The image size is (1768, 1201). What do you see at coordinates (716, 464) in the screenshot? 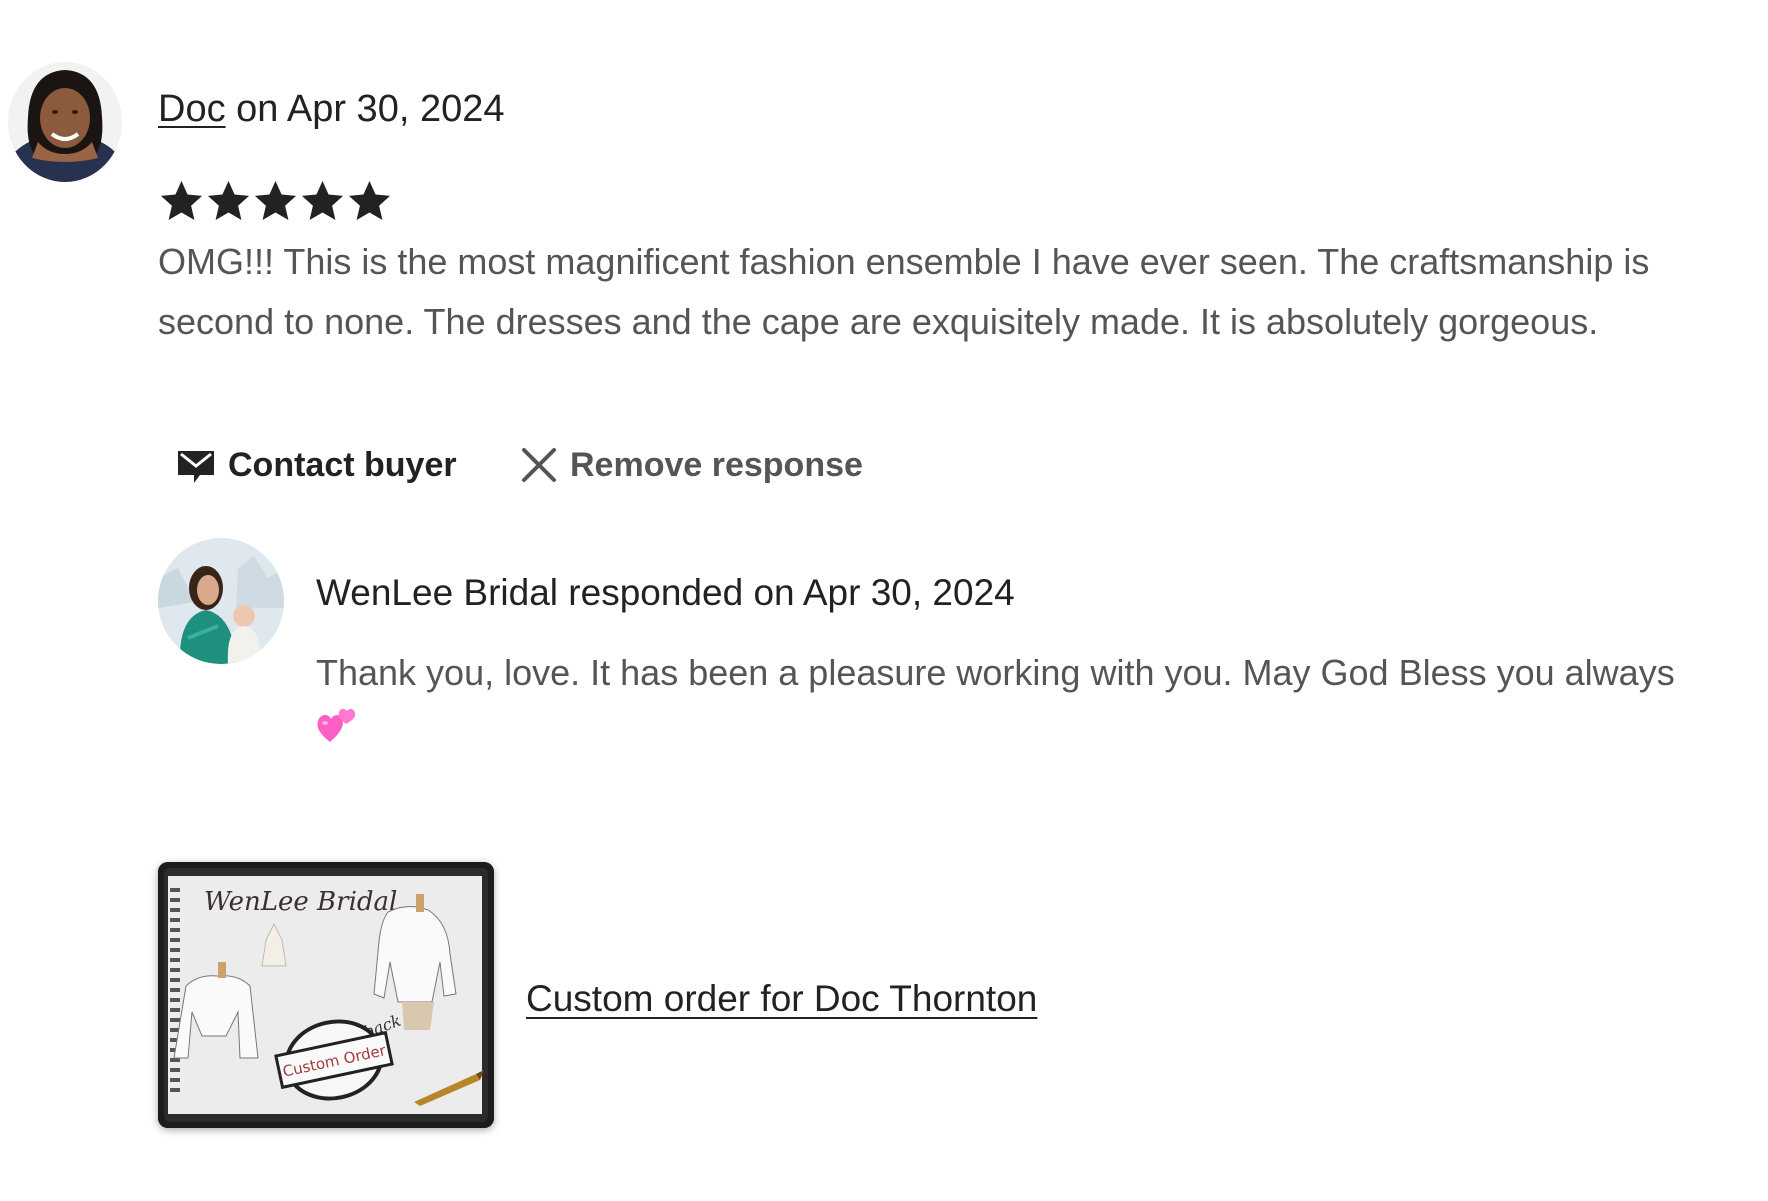
I see `remove-response-label: Remove response` at bounding box center [716, 464].